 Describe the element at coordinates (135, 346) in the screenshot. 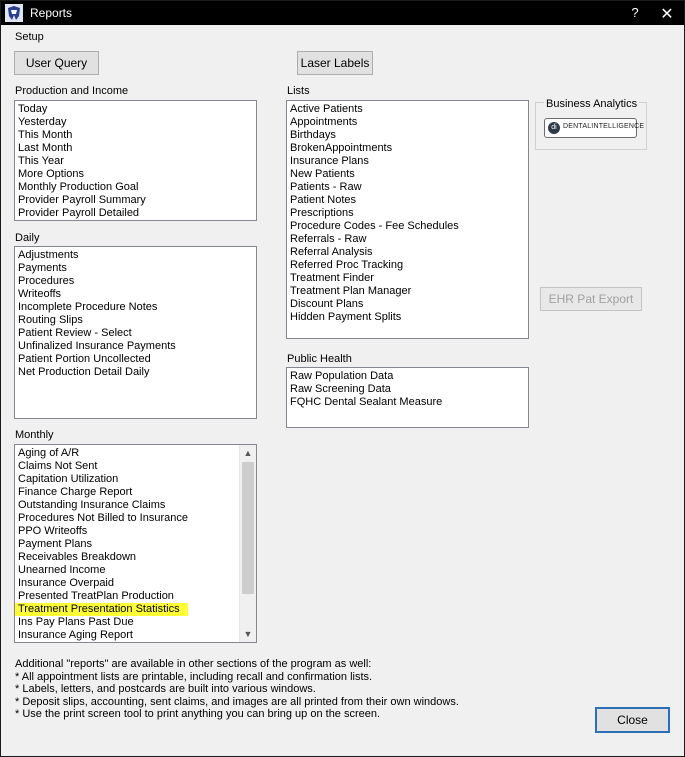

I see `daily-item: Unfinalized Insurance Payments` at that location.